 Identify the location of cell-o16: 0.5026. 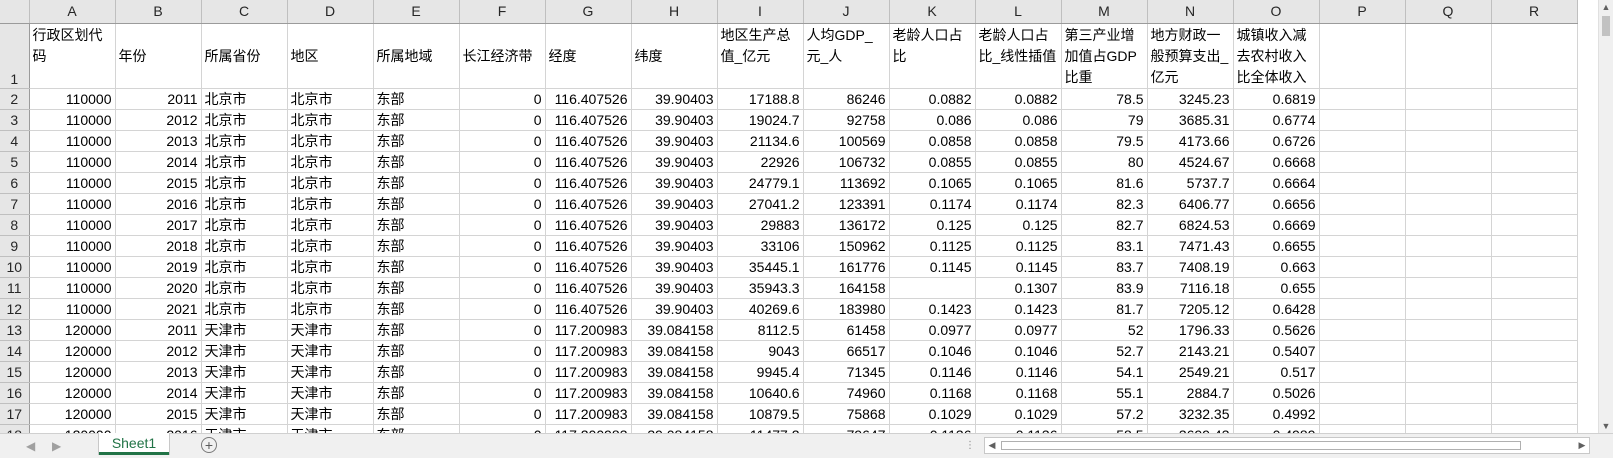
(1276, 393).